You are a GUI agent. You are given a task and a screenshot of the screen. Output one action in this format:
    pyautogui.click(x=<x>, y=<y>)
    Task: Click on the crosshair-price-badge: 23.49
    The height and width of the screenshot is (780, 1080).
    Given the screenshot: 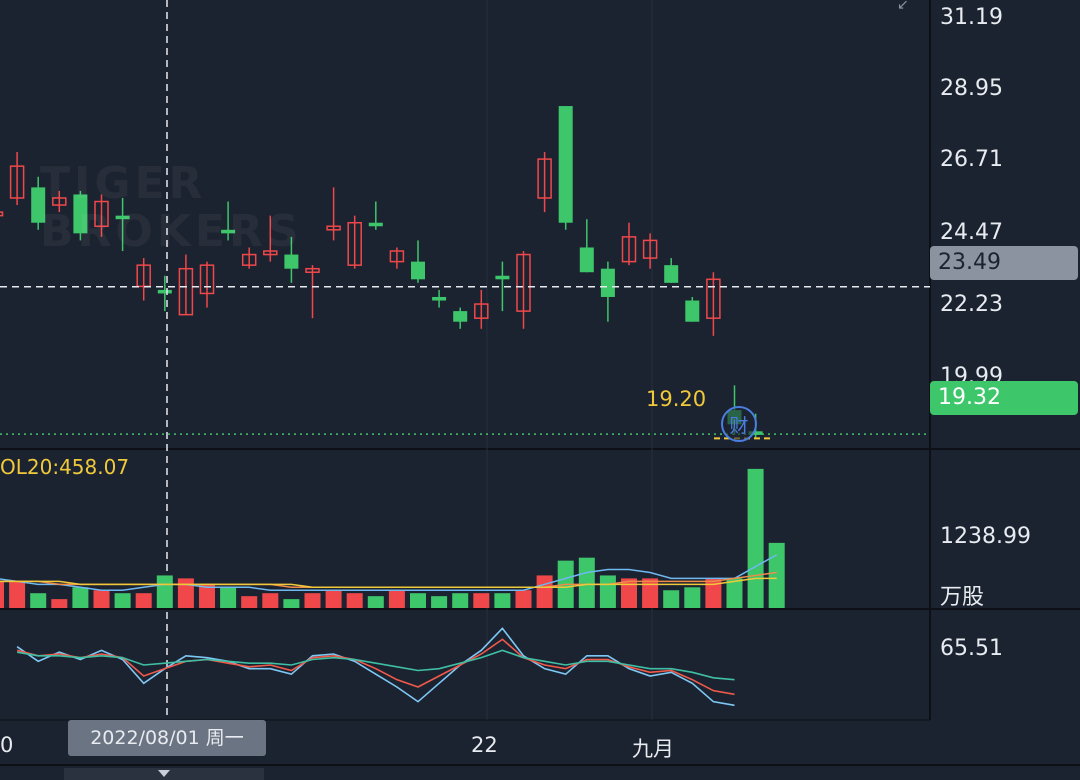 What is the action you would take?
    pyautogui.click(x=1004, y=263)
    